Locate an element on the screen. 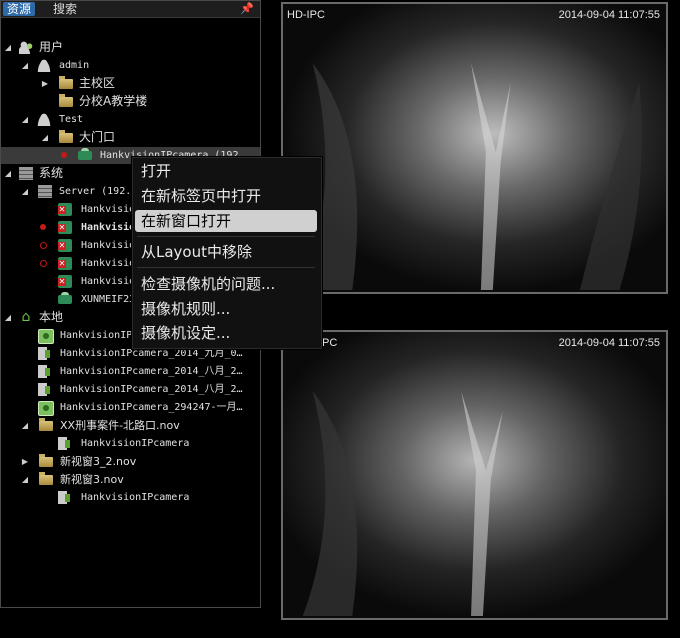 The width and height of the screenshot is (680, 638). server-icon is located at coordinates (45, 191).